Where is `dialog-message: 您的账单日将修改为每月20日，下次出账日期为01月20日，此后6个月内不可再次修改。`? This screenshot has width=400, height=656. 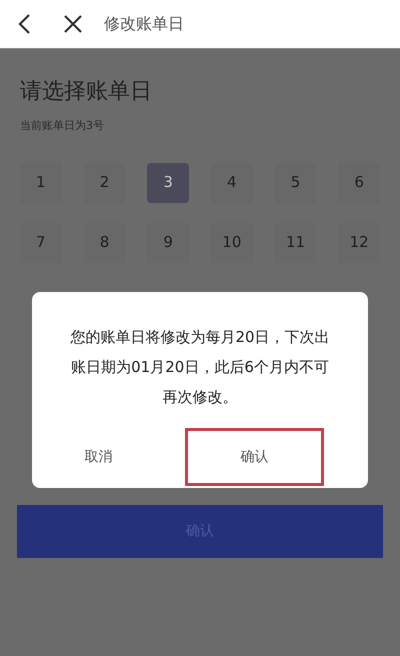
dialog-message: 您的账单日将修改为每月20日，下次出账日期为01月20日，此后6个月内不可再次修改。 is located at coordinates (200, 367).